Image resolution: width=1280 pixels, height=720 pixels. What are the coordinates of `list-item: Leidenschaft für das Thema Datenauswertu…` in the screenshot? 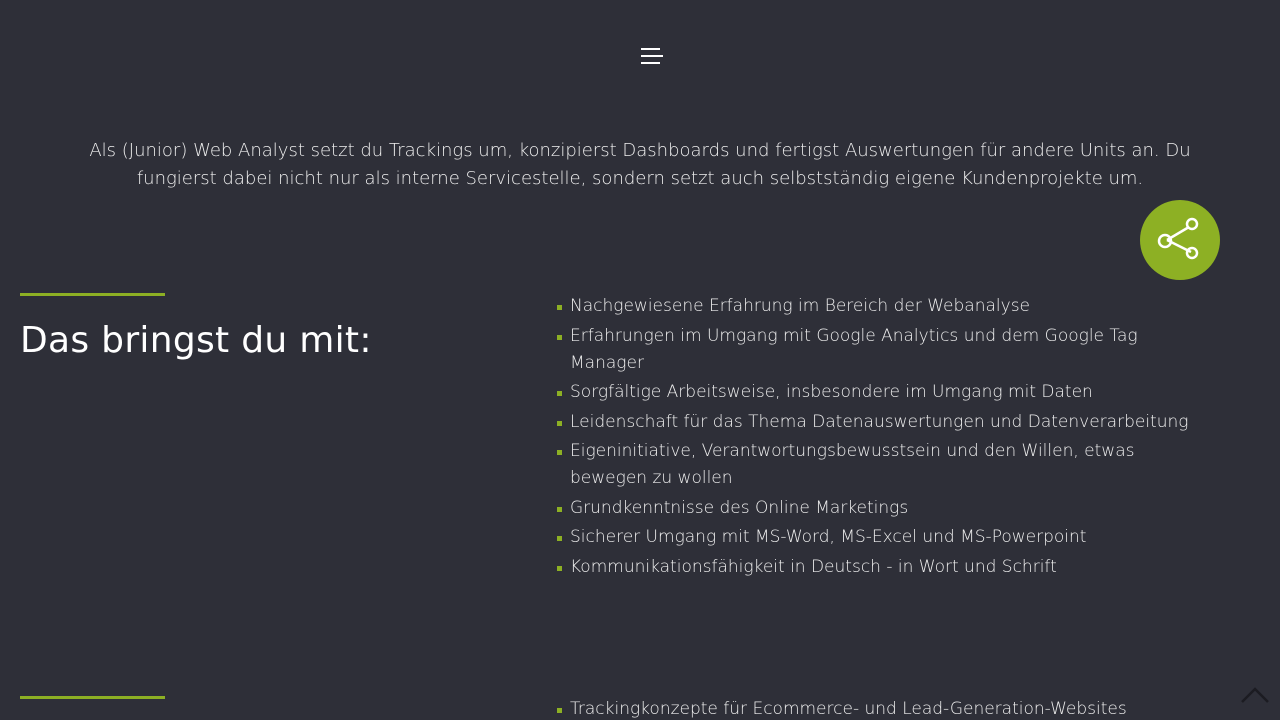 It's located at (886, 422).